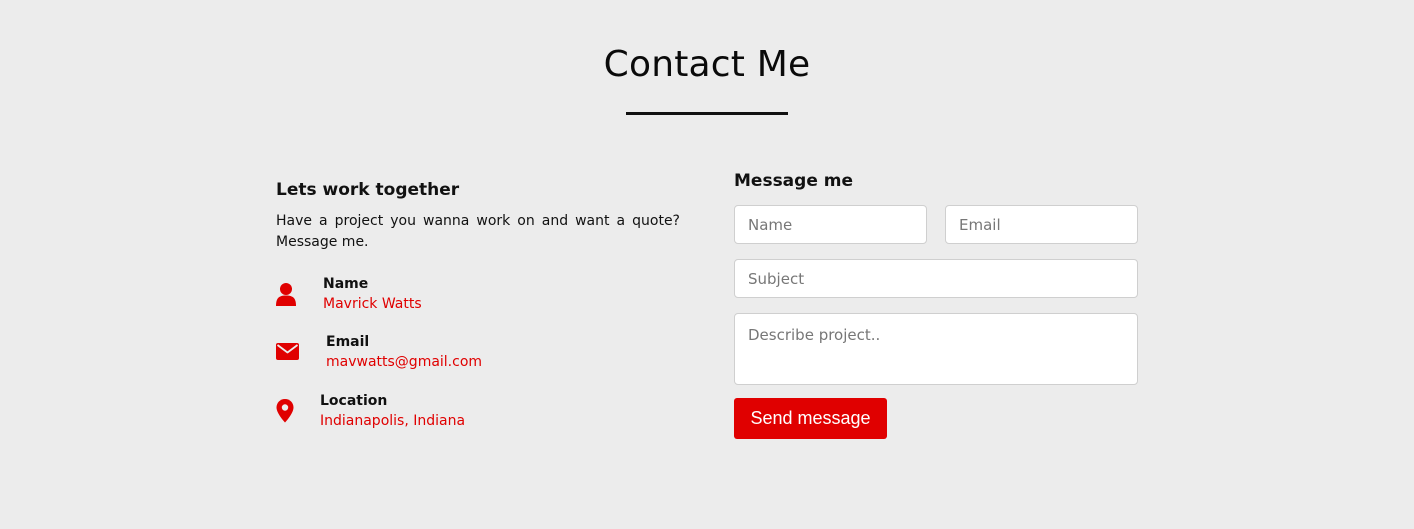 The image size is (1414, 529). What do you see at coordinates (288, 411) in the screenshot?
I see `map-pin-icon` at bounding box center [288, 411].